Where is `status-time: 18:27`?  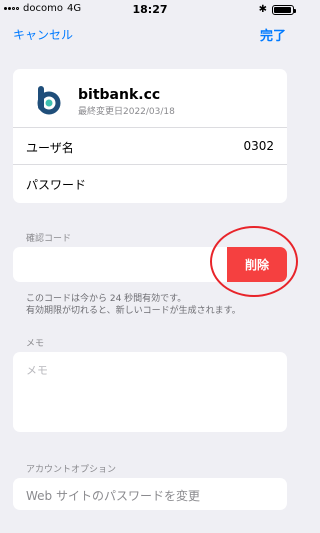
status-time: 18:27 is located at coordinates (150, 9).